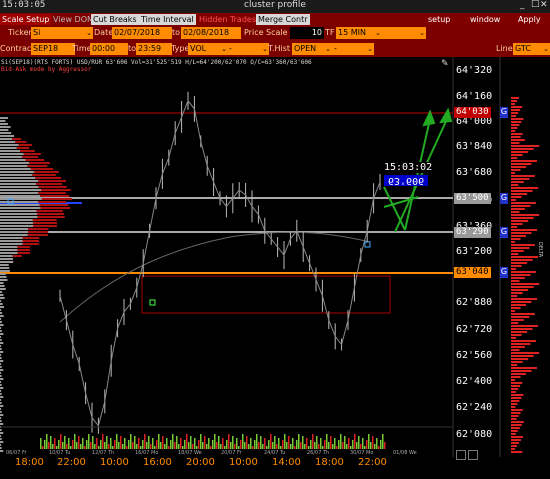 This screenshot has height=479, width=550. I want to click on level-500-label: 63'500, so click(472, 198).